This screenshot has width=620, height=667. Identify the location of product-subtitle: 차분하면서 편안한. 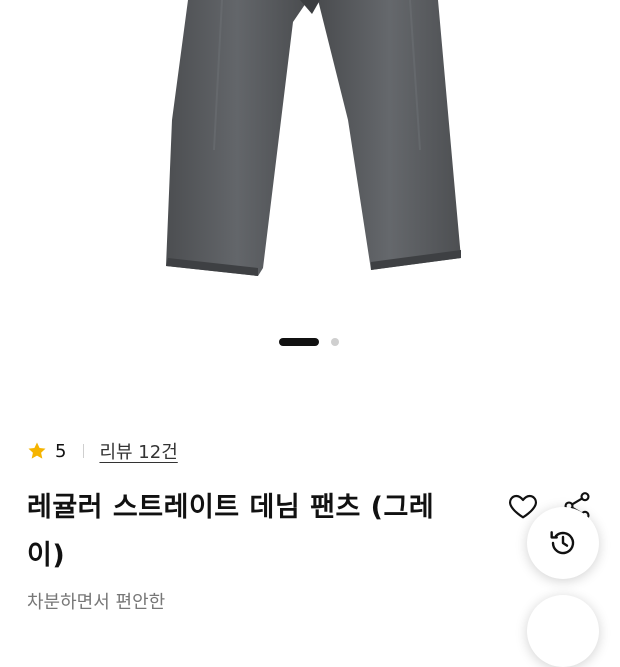
(96, 602).